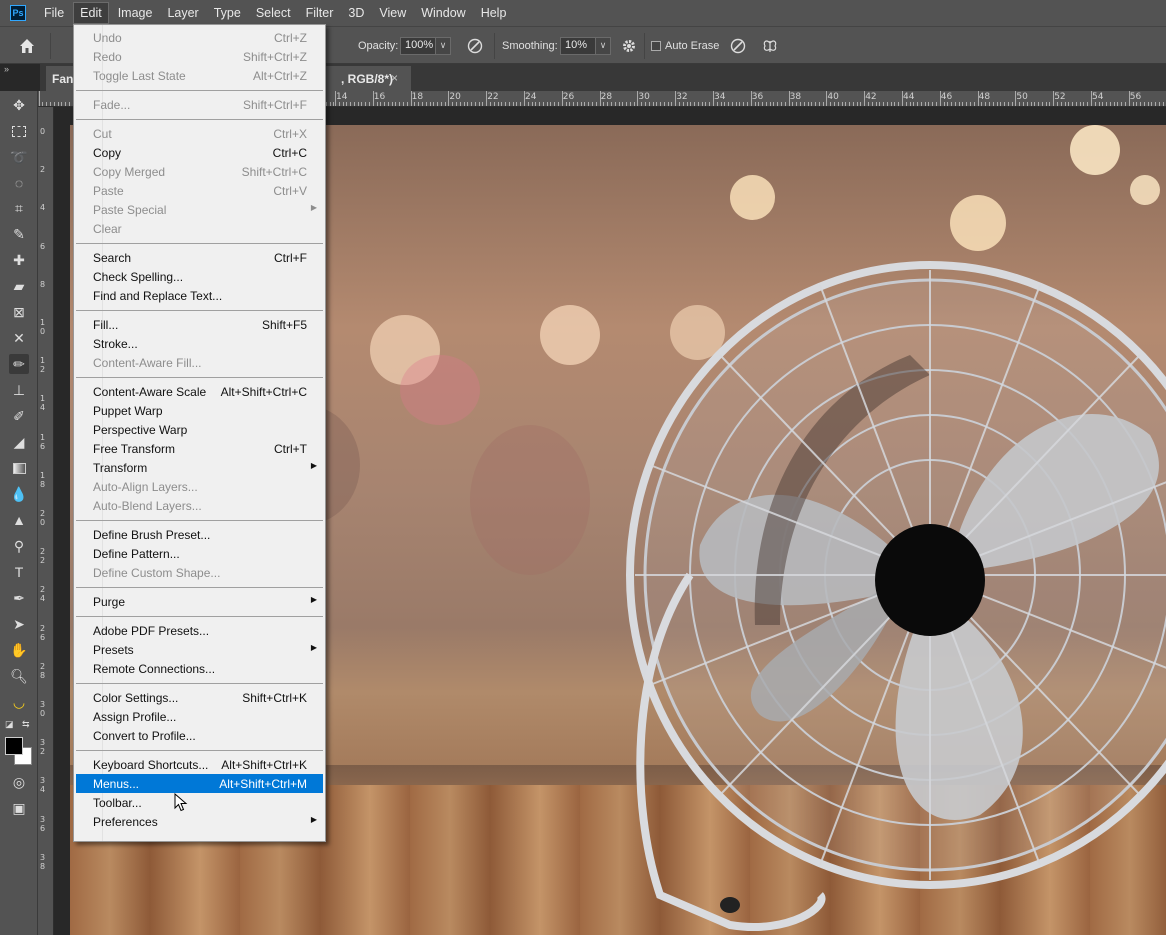 This screenshot has width=1166, height=935. Describe the element at coordinates (227, 13) in the screenshot. I see `menu-type: Type` at that location.